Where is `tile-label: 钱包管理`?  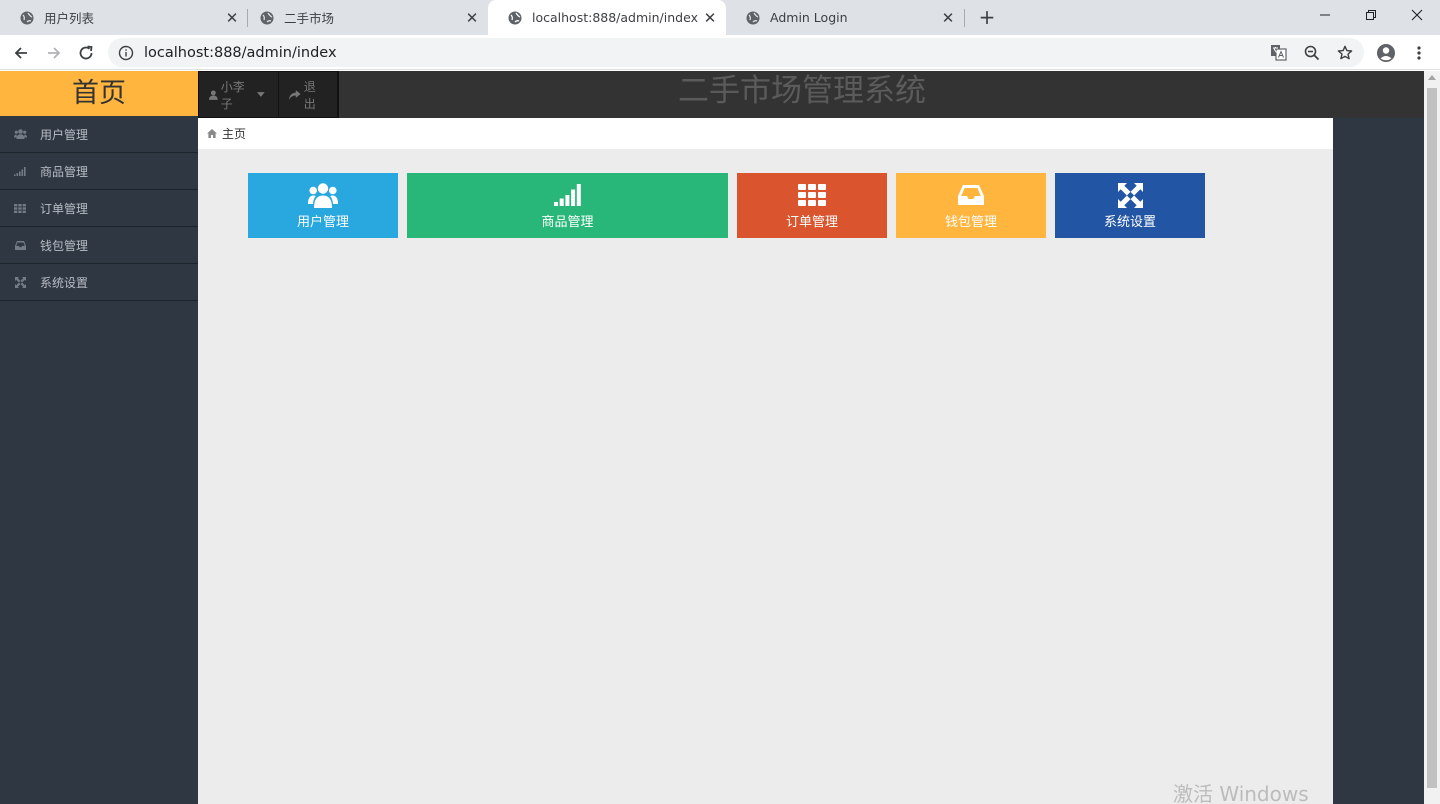 tile-label: 钱包管理 is located at coordinates (970, 222).